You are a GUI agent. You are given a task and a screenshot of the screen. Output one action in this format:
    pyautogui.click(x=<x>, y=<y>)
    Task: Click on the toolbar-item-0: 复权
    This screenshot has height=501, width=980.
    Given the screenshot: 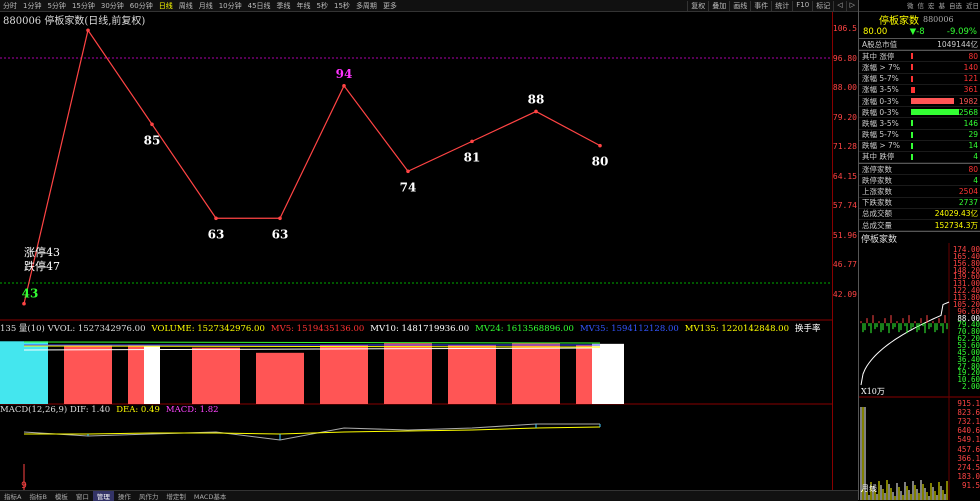 What is the action you would take?
    pyautogui.click(x=697, y=5)
    